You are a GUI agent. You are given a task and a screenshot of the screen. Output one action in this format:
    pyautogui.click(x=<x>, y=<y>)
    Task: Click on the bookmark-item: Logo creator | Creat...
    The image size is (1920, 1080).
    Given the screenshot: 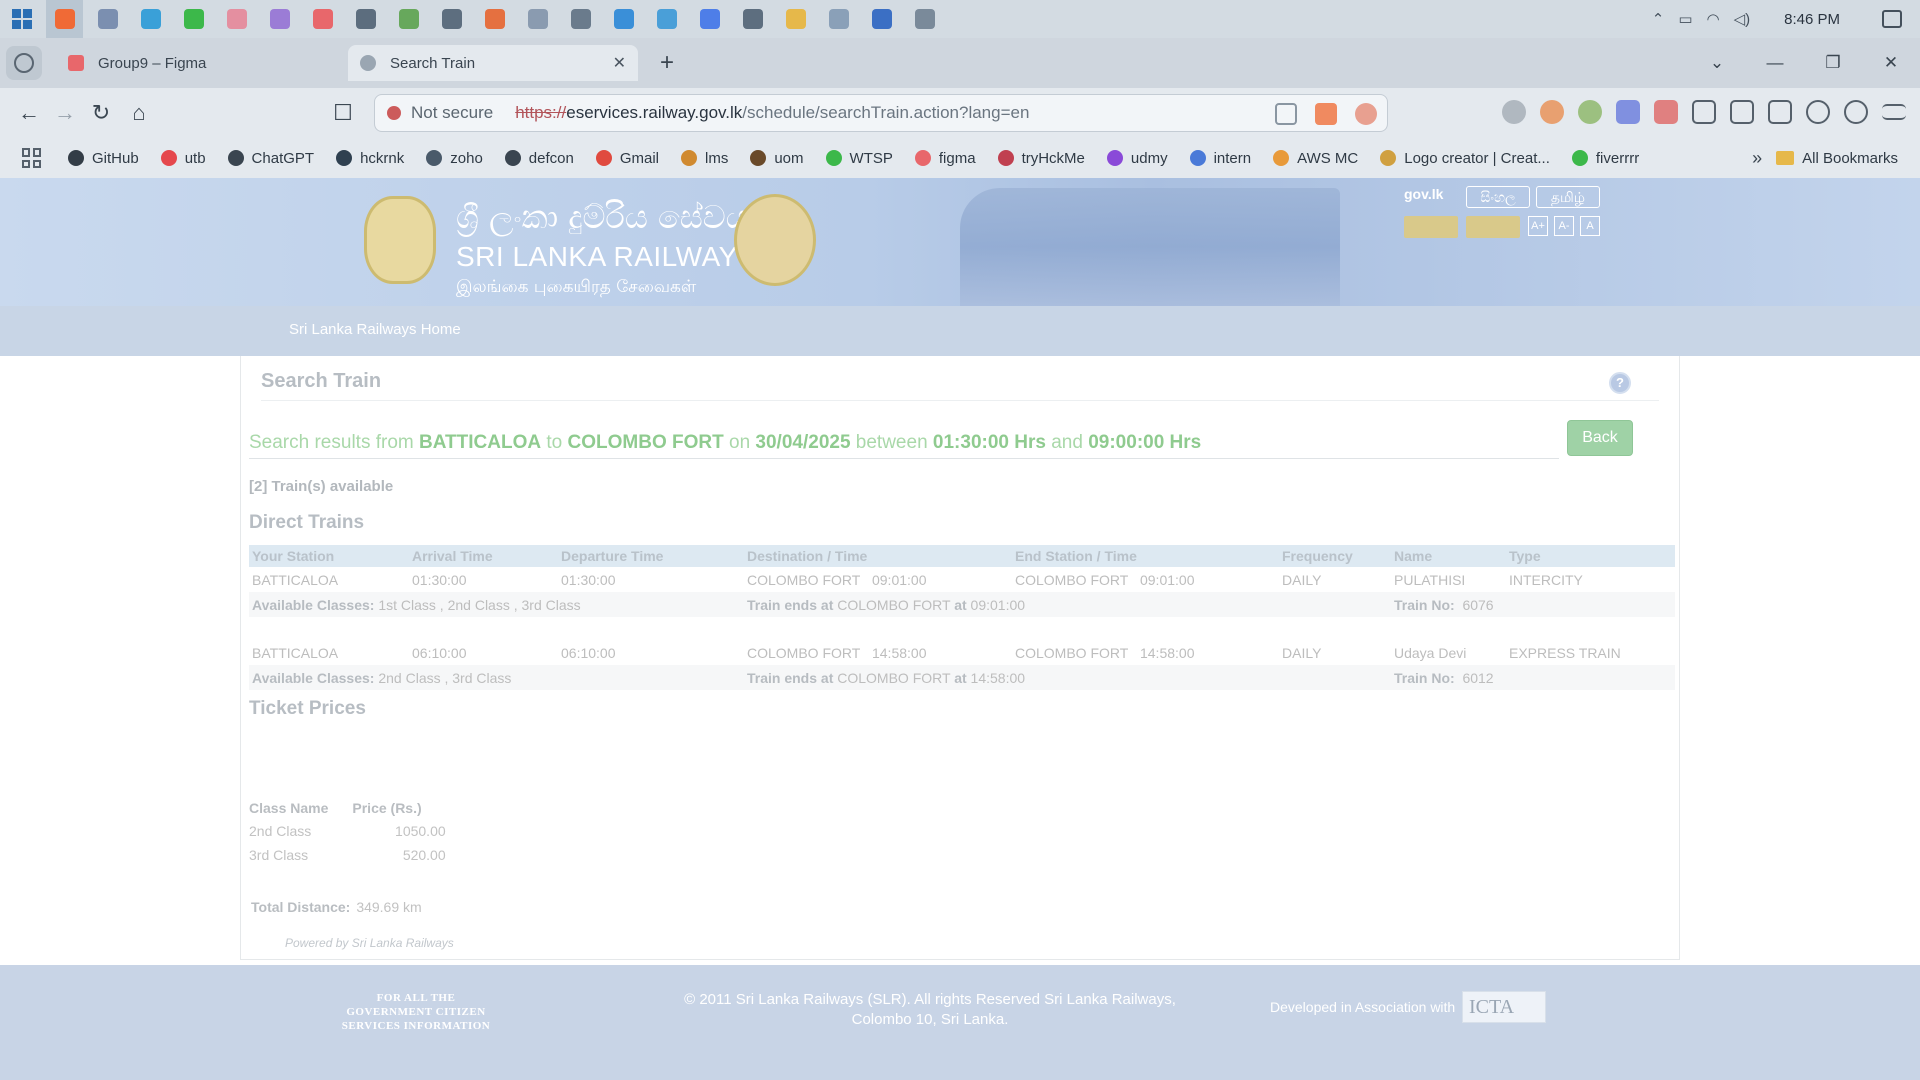 What is the action you would take?
    pyautogui.click(x=1465, y=158)
    